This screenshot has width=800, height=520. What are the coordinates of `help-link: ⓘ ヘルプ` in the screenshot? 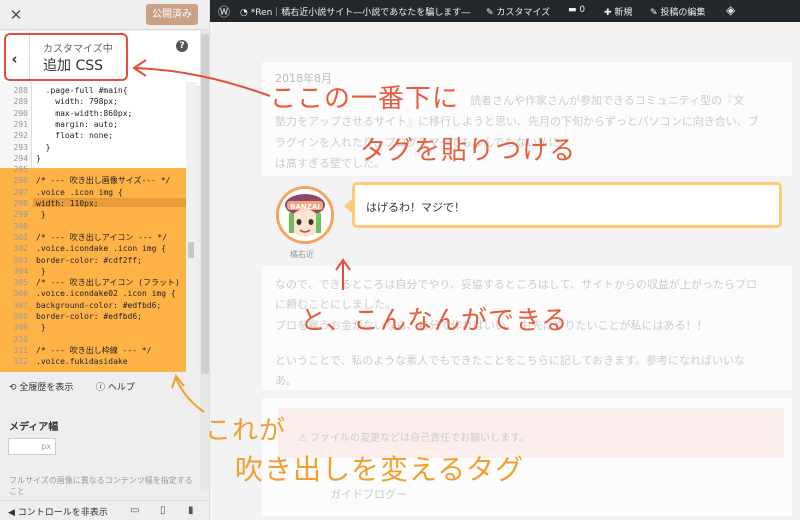 It's located at (115, 386).